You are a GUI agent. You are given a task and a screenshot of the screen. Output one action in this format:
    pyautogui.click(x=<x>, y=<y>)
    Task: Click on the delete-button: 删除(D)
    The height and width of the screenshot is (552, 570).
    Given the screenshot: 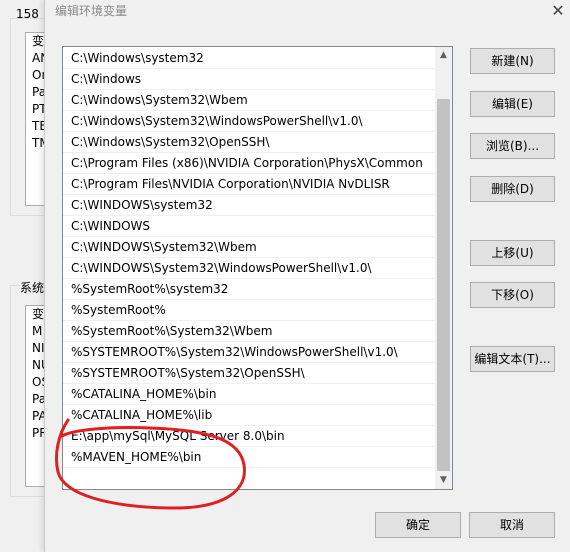 What is the action you would take?
    pyautogui.click(x=512, y=189)
    